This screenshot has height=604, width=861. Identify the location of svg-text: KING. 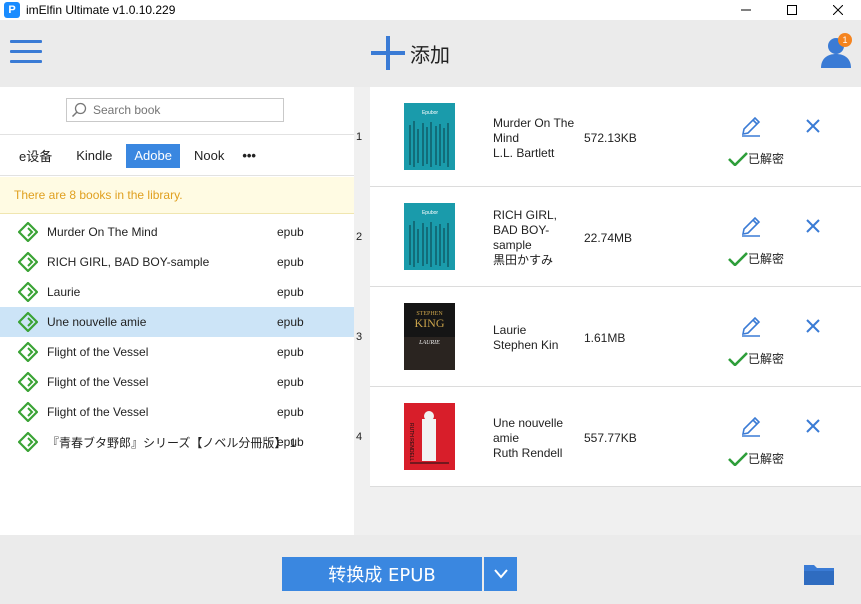
(430, 323).